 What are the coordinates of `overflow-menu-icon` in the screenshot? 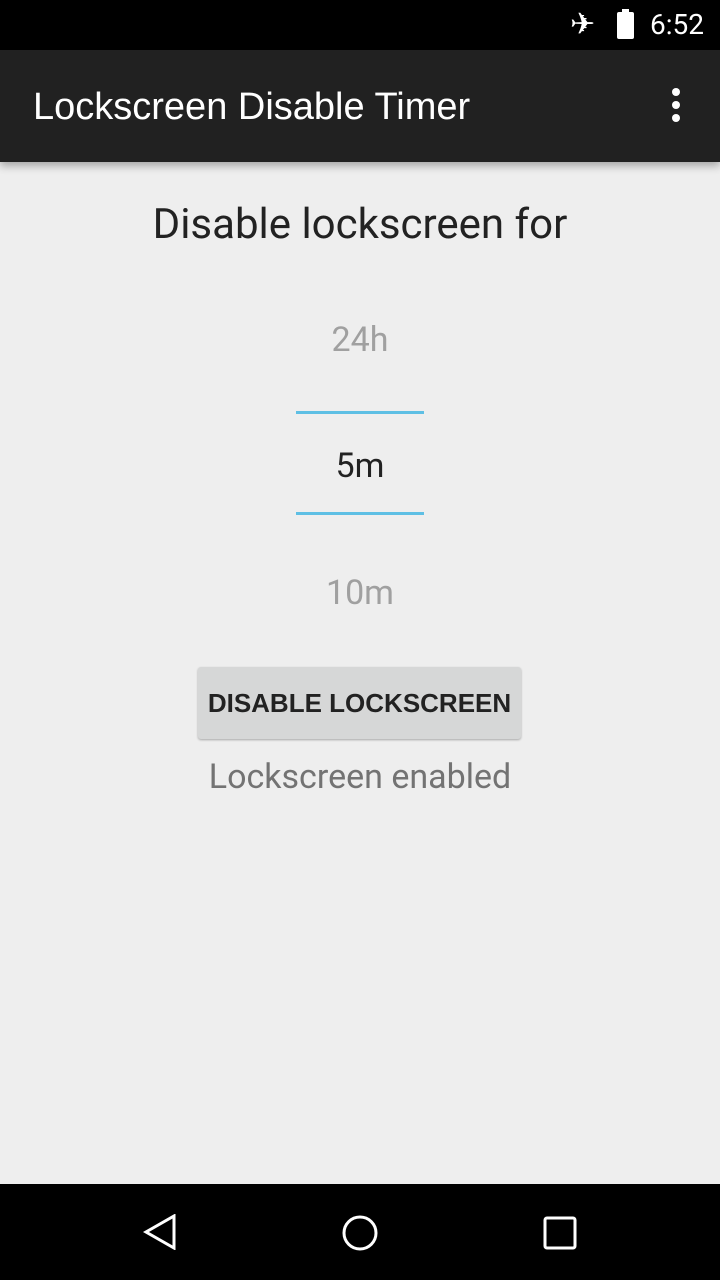 It's located at (676, 106).